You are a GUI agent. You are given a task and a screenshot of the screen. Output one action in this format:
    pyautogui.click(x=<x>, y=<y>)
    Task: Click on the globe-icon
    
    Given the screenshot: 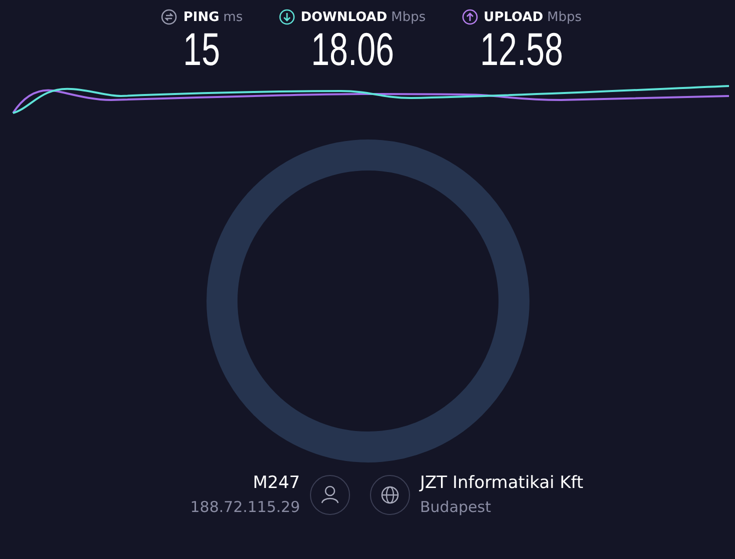 What is the action you would take?
    pyautogui.click(x=390, y=495)
    